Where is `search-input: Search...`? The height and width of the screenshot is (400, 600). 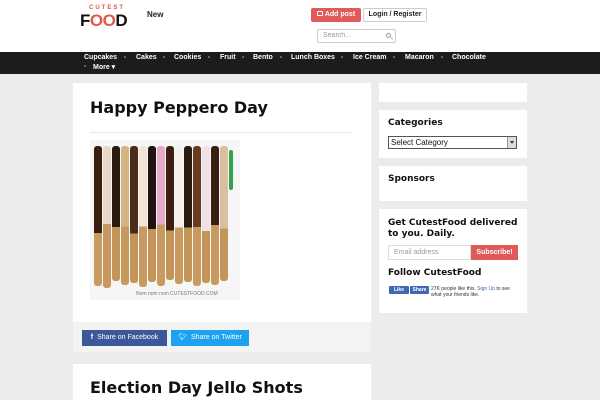 search-input: Search... is located at coordinates (356, 36).